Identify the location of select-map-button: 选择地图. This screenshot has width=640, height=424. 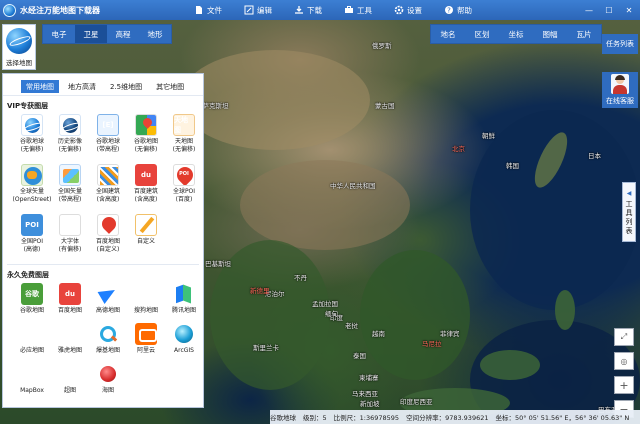
(19, 47).